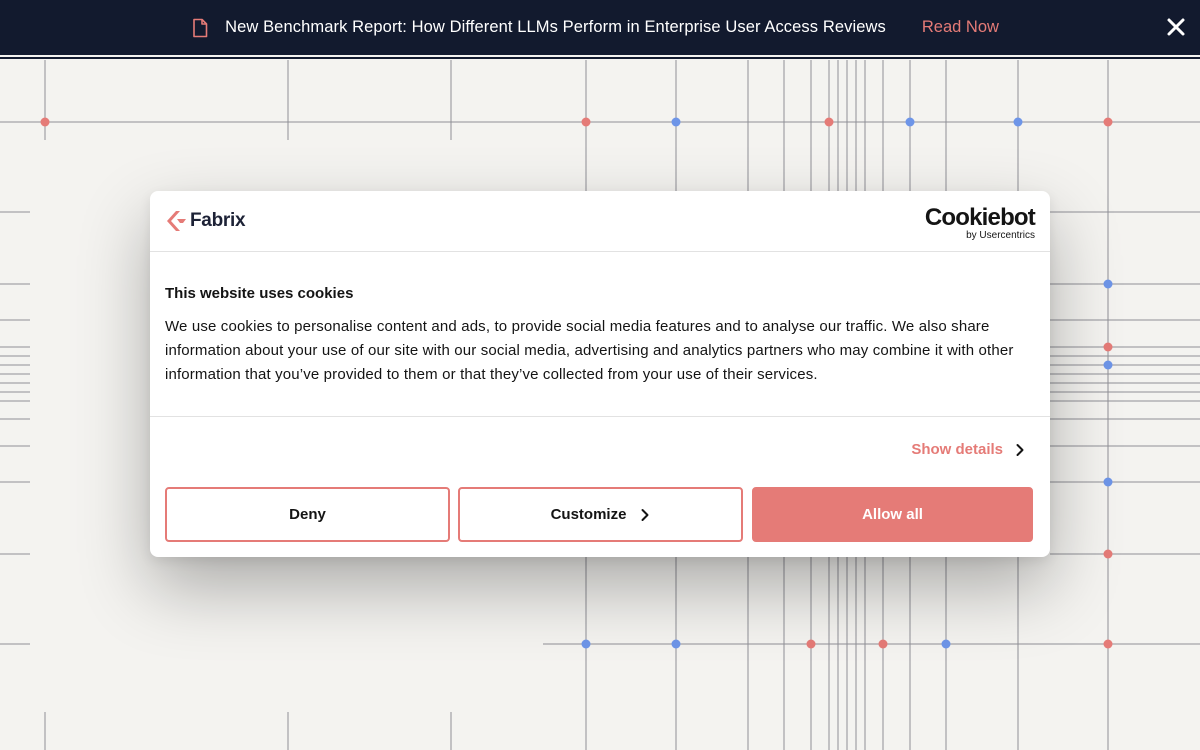 This screenshot has height=750, width=1200. I want to click on cookiebot-logo: Cookiebot by Usercentrics, so click(980, 222).